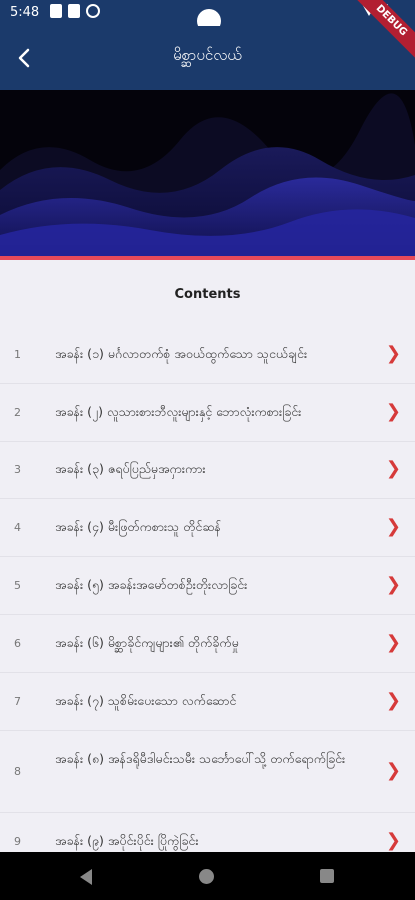  Describe the element at coordinates (207, 470) in the screenshot. I see `chapter-item-3: 3 အခန်း (၃) ဇရပ်ပြည်မှအဂှားကား ❯` at that location.